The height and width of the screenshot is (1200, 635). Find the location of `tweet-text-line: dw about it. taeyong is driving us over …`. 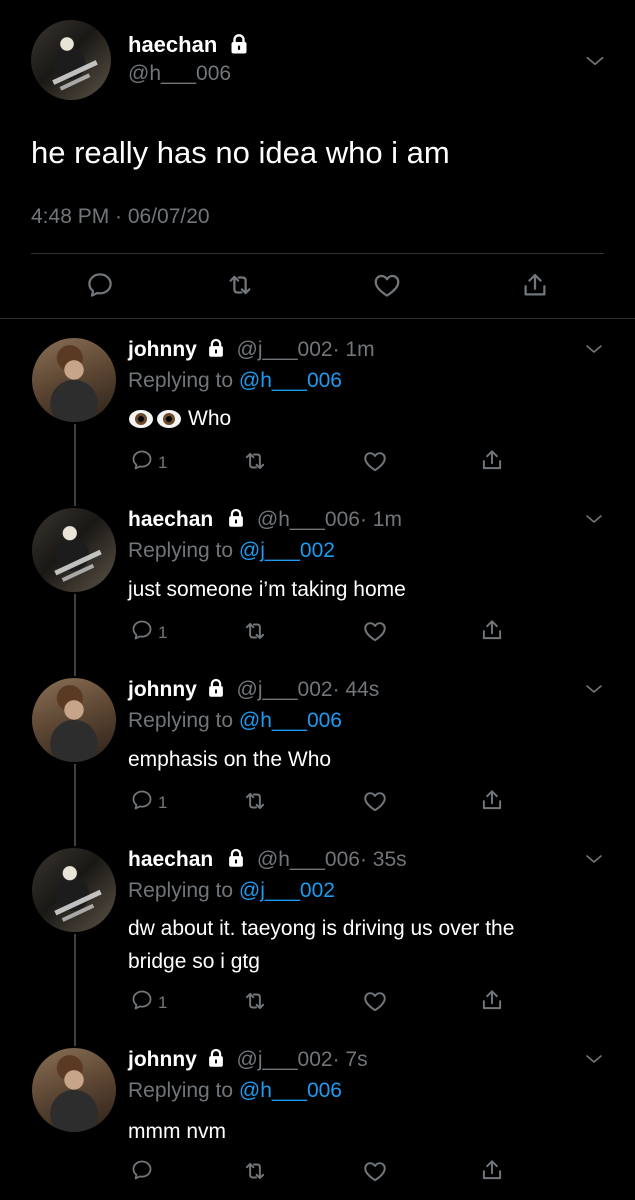

tweet-text-line: dw about it. taeyong is driving us over … is located at coordinates (321, 928).